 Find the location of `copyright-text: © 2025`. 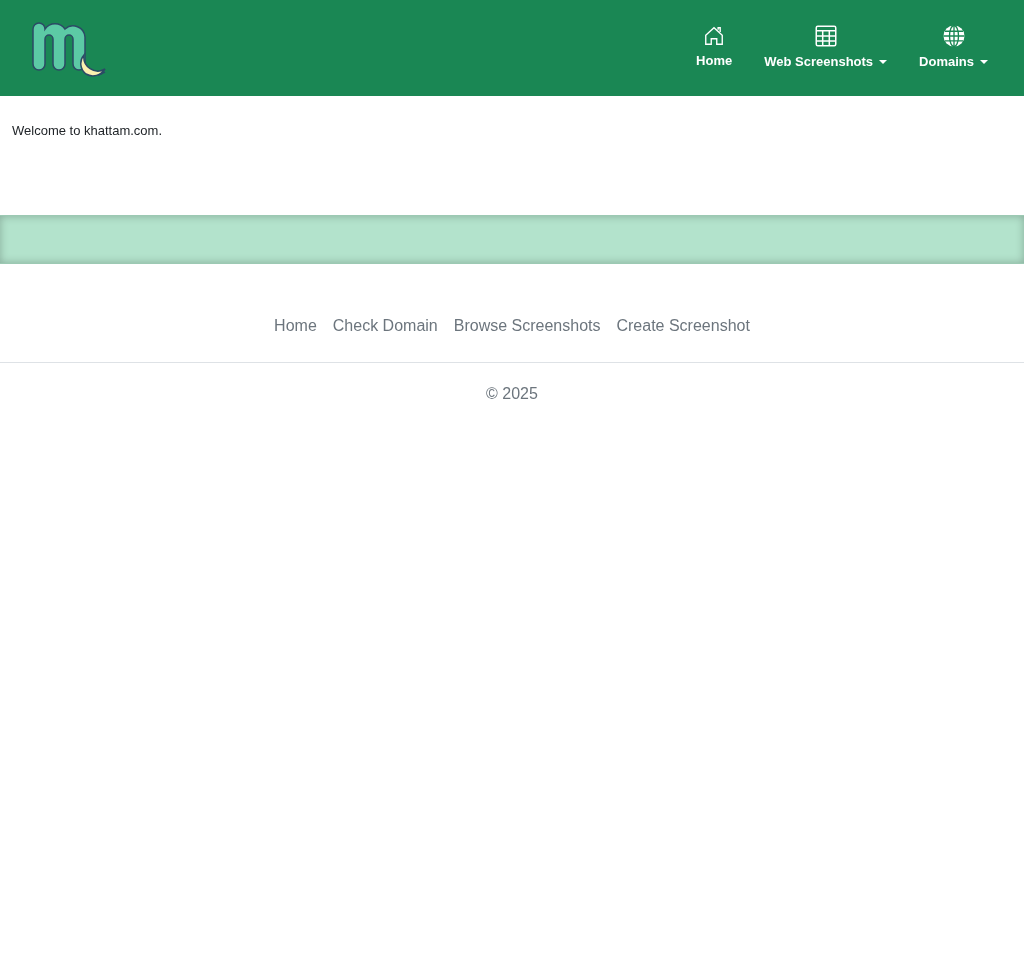

copyright-text: © 2025 is located at coordinates (512, 394).